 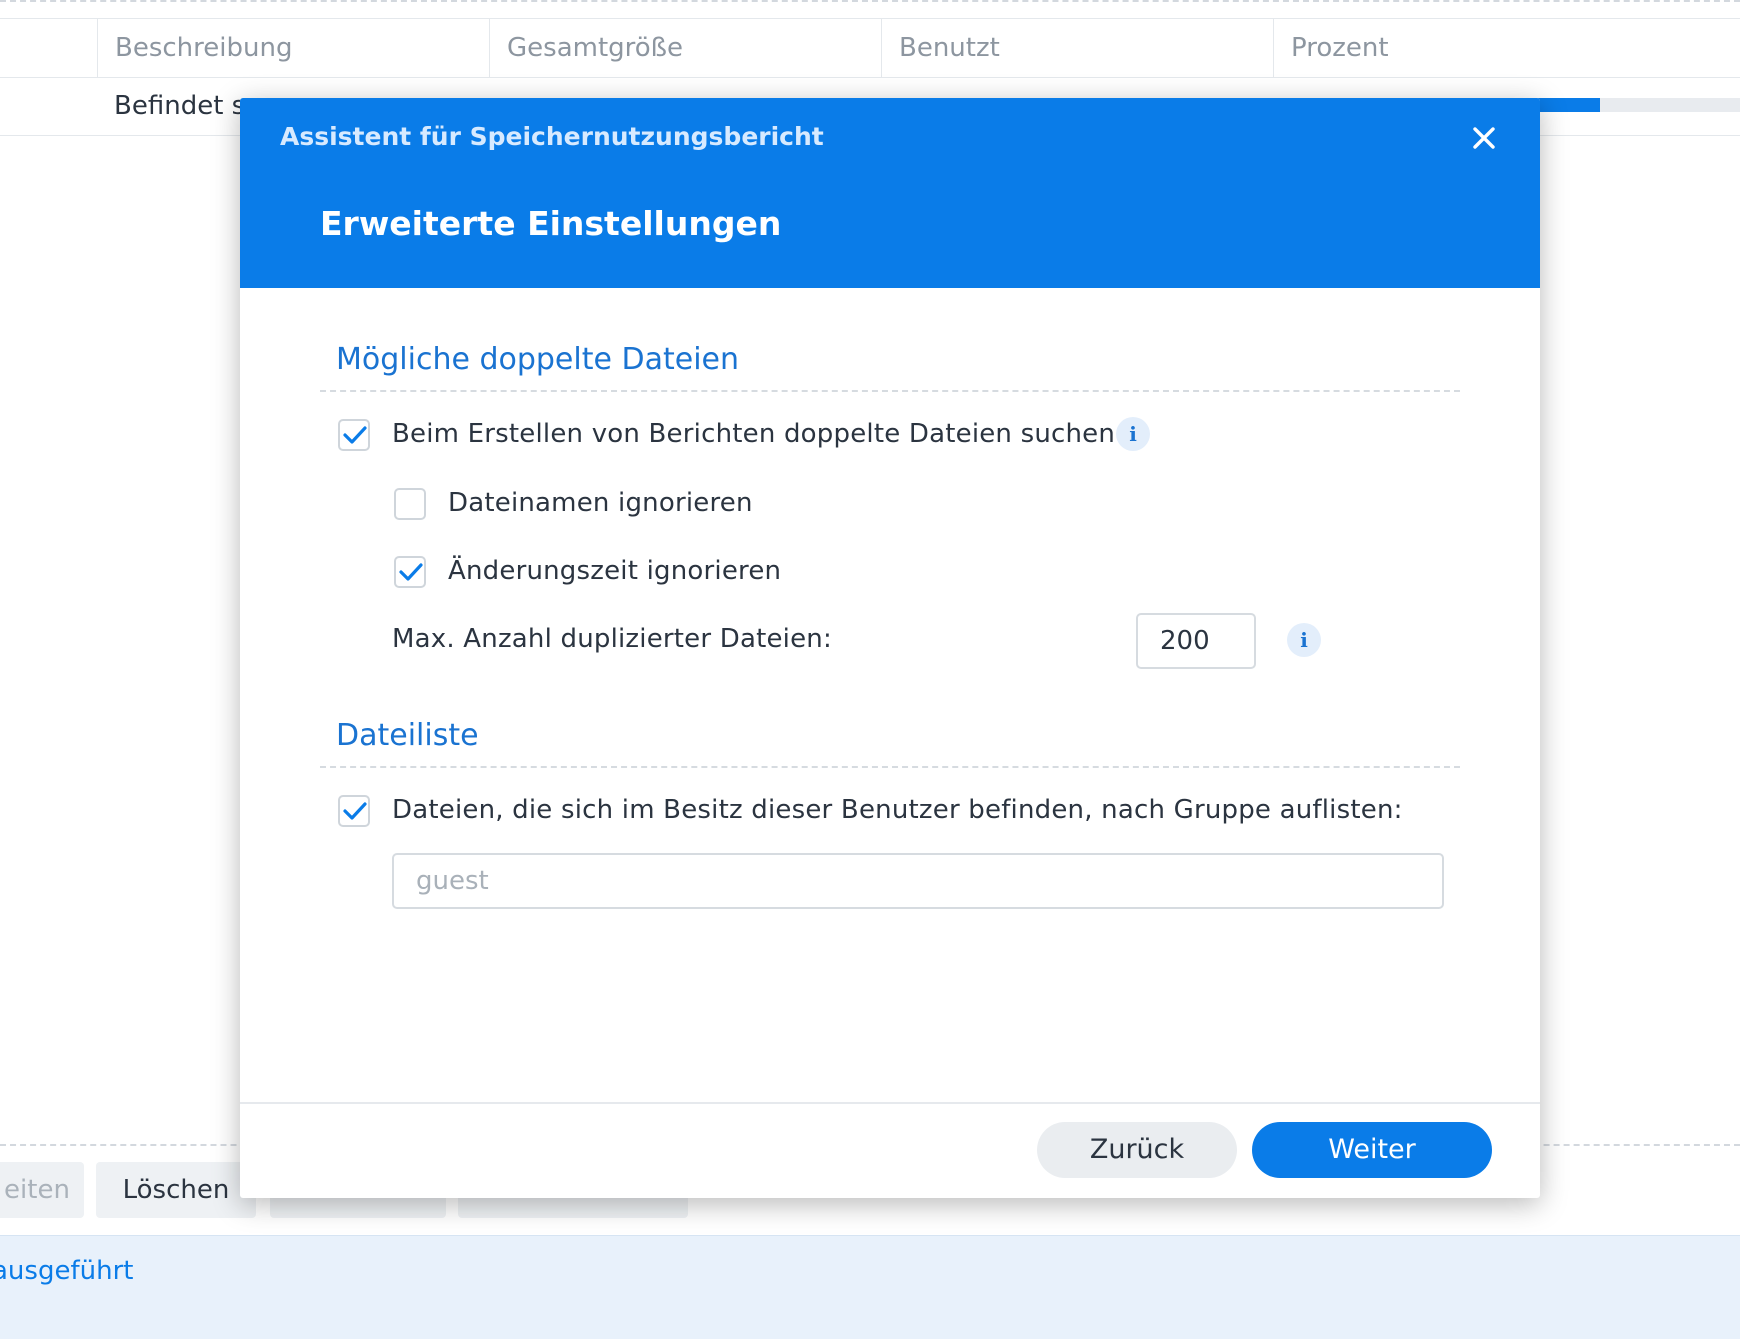 I want to click on dialog-title: Assistent für Speichernutzungsbericht, so click(x=552, y=136).